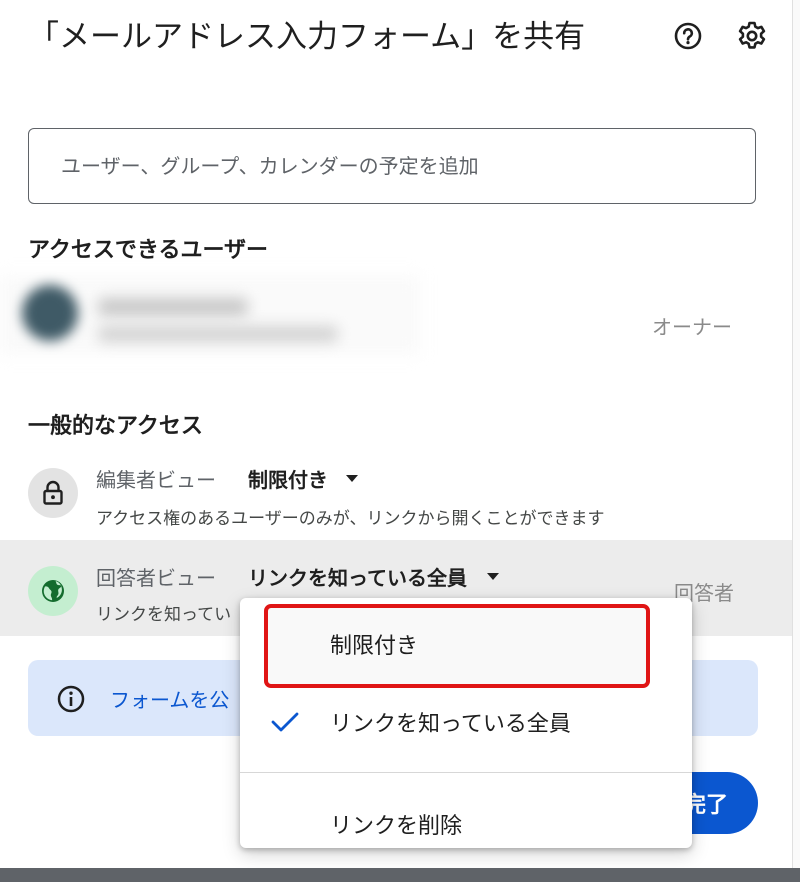 This screenshot has width=800, height=882. Describe the element at coordinates (156, 480) in the screenshot. I see `editor-view-label: 編集者ビュー` at that location.